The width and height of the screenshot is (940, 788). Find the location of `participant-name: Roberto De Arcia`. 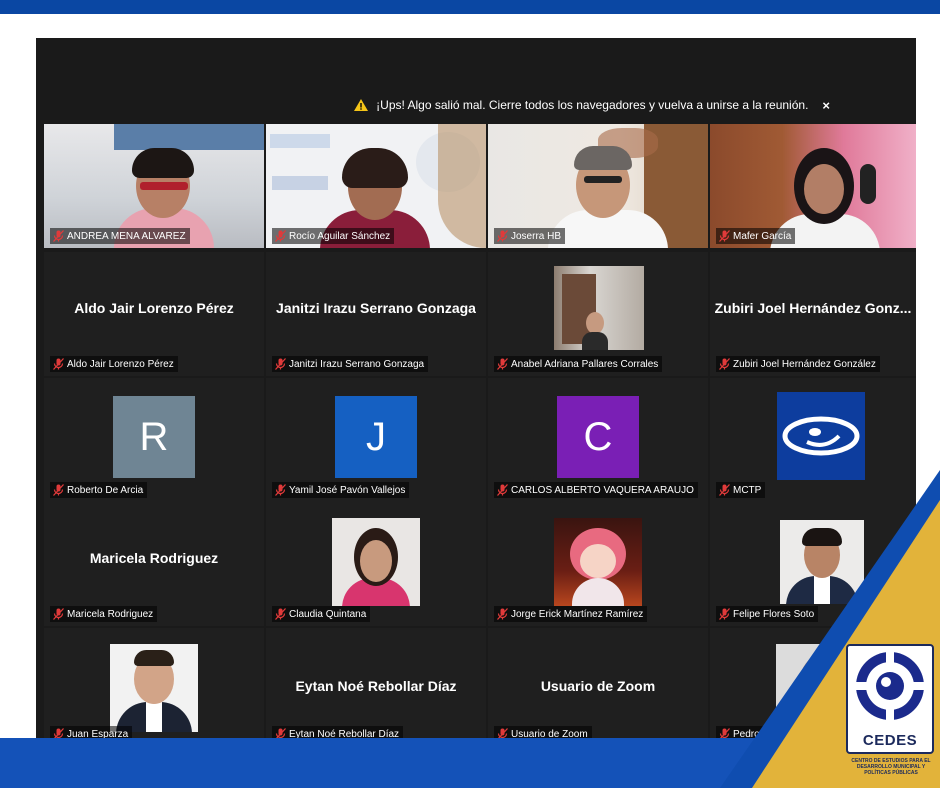

participant-name: Roberto De Arcia is located at coordinates (105, 490).